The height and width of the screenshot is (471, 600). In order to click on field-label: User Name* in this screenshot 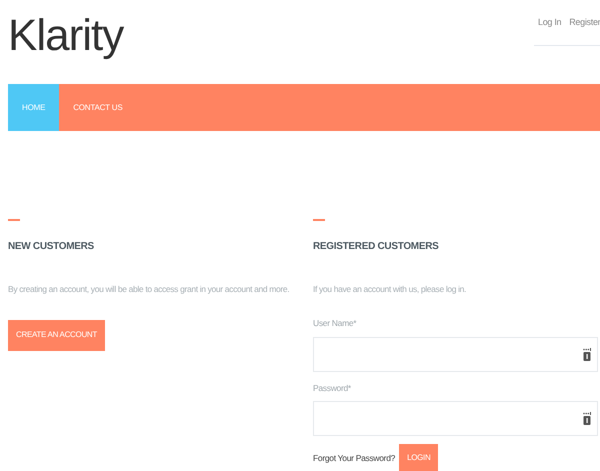, I will do `click(335, 323)`.